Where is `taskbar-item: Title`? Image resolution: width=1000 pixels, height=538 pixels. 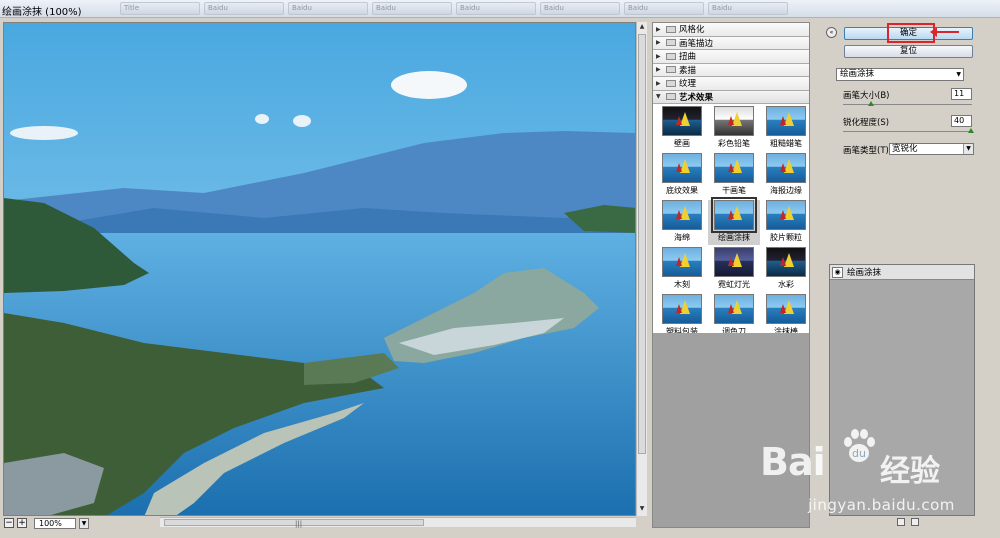 taskbar-item: Title is located at coordinates (160, 8).